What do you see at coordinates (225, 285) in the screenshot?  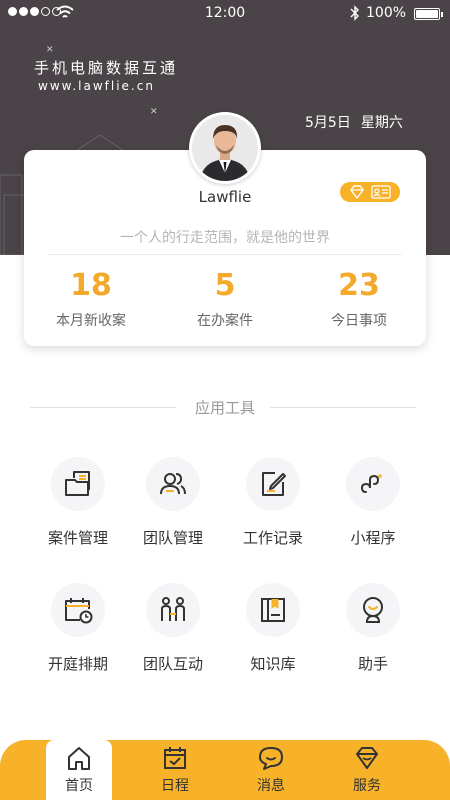 I see `stat-value: 5` at bounding box center [225, 285].